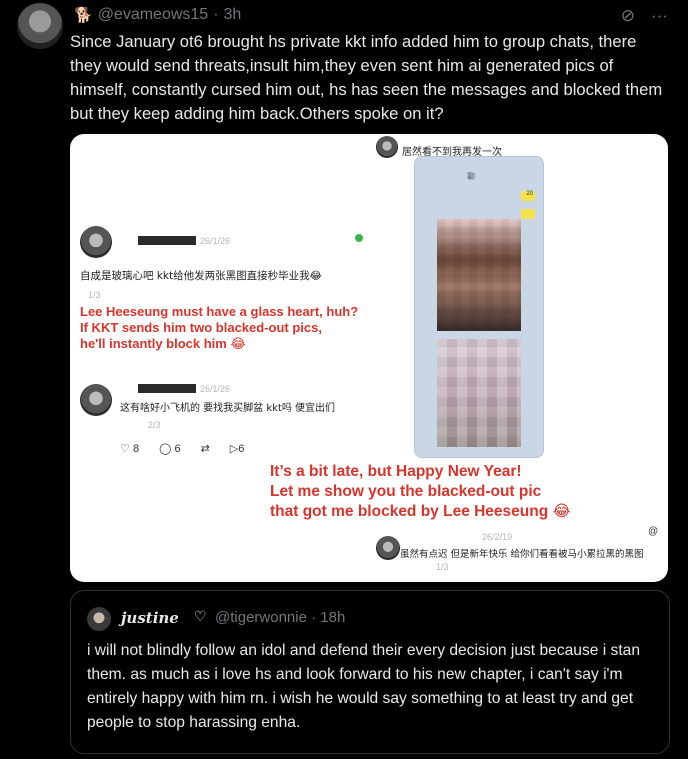 The height and width of the screenshot is (759, 688). I want to click on post2-actions: ♡ 8 ◯ 6 ⇄ ▷6, so click(182, 448).